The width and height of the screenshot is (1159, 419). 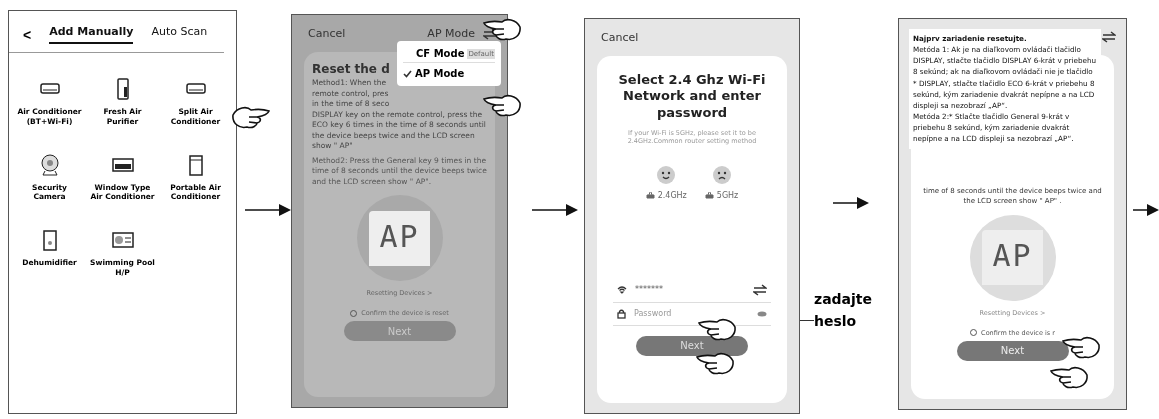 I want to click on wifi-icon, so click(x=622, y=289).